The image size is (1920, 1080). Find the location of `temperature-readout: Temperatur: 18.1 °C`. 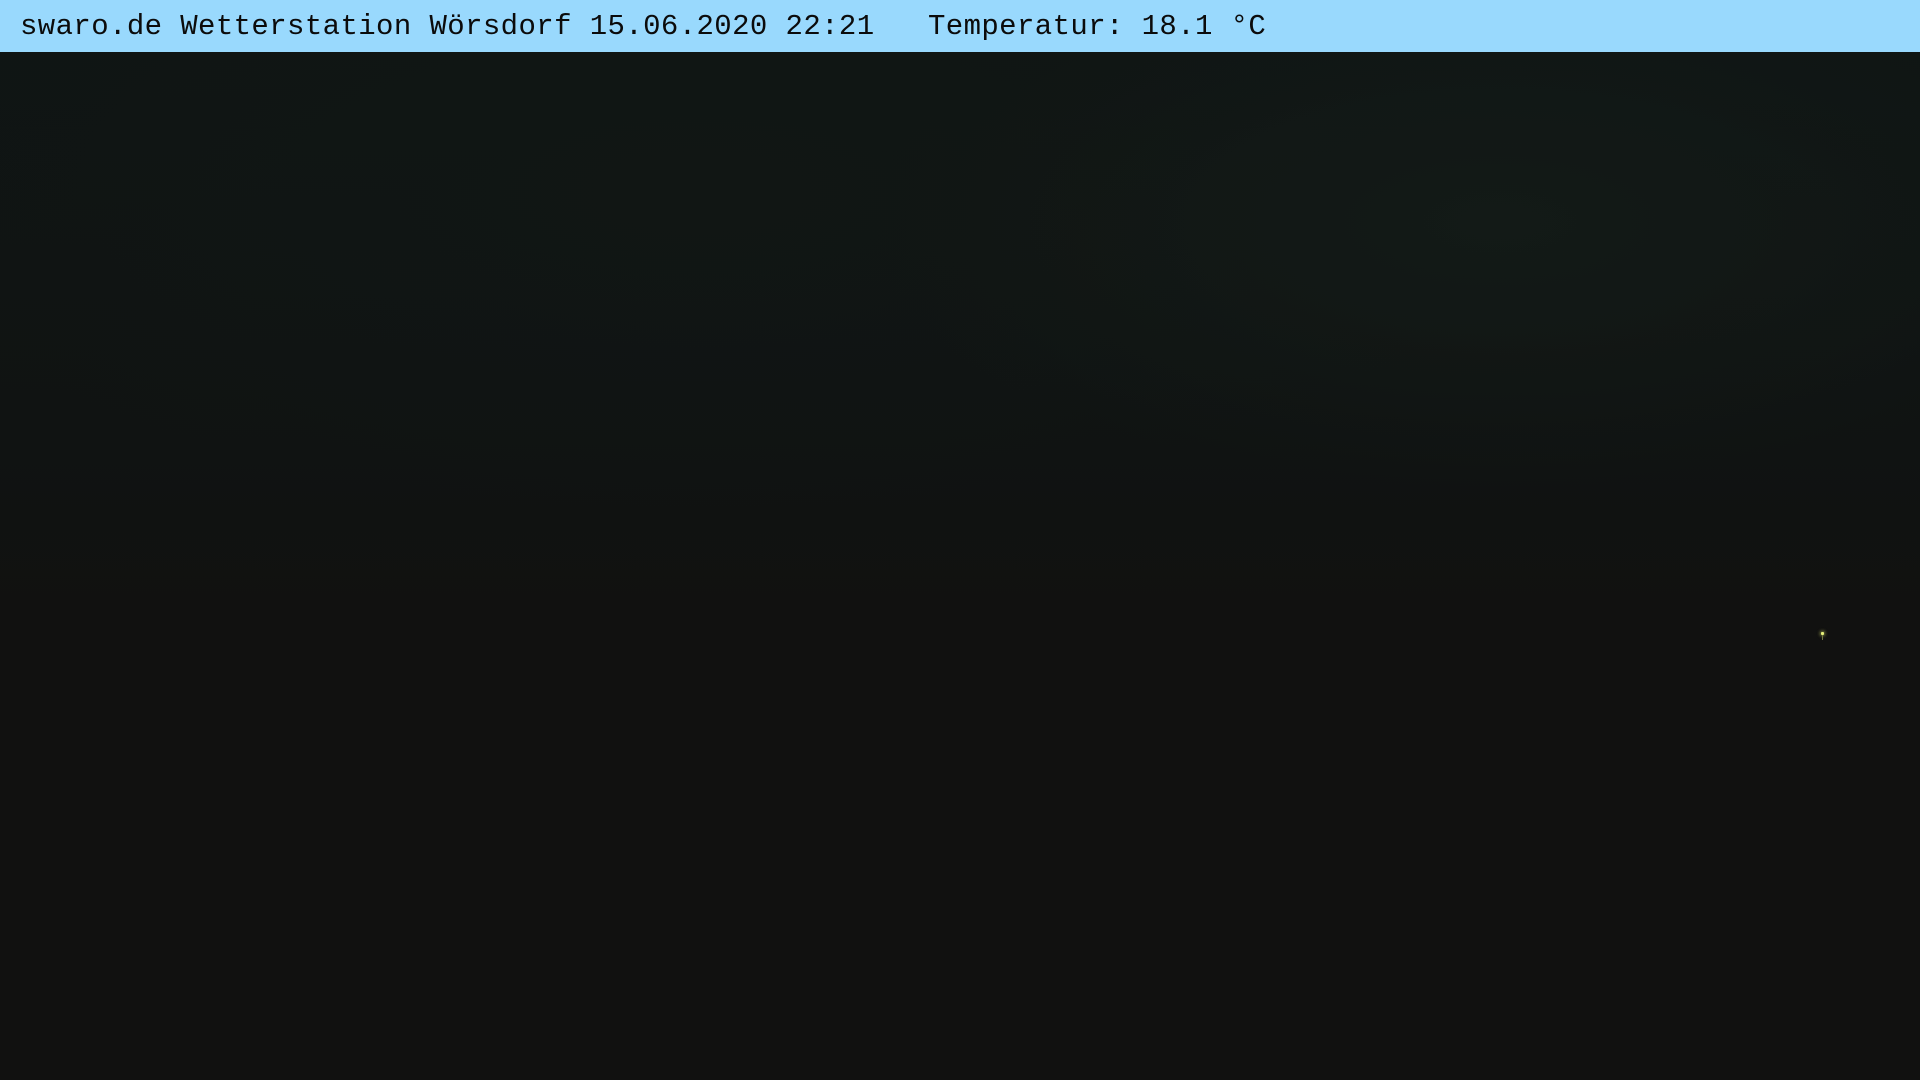

temperature-readout: Temperatur: 18.1 °C is located at coordinates (1097, 26).